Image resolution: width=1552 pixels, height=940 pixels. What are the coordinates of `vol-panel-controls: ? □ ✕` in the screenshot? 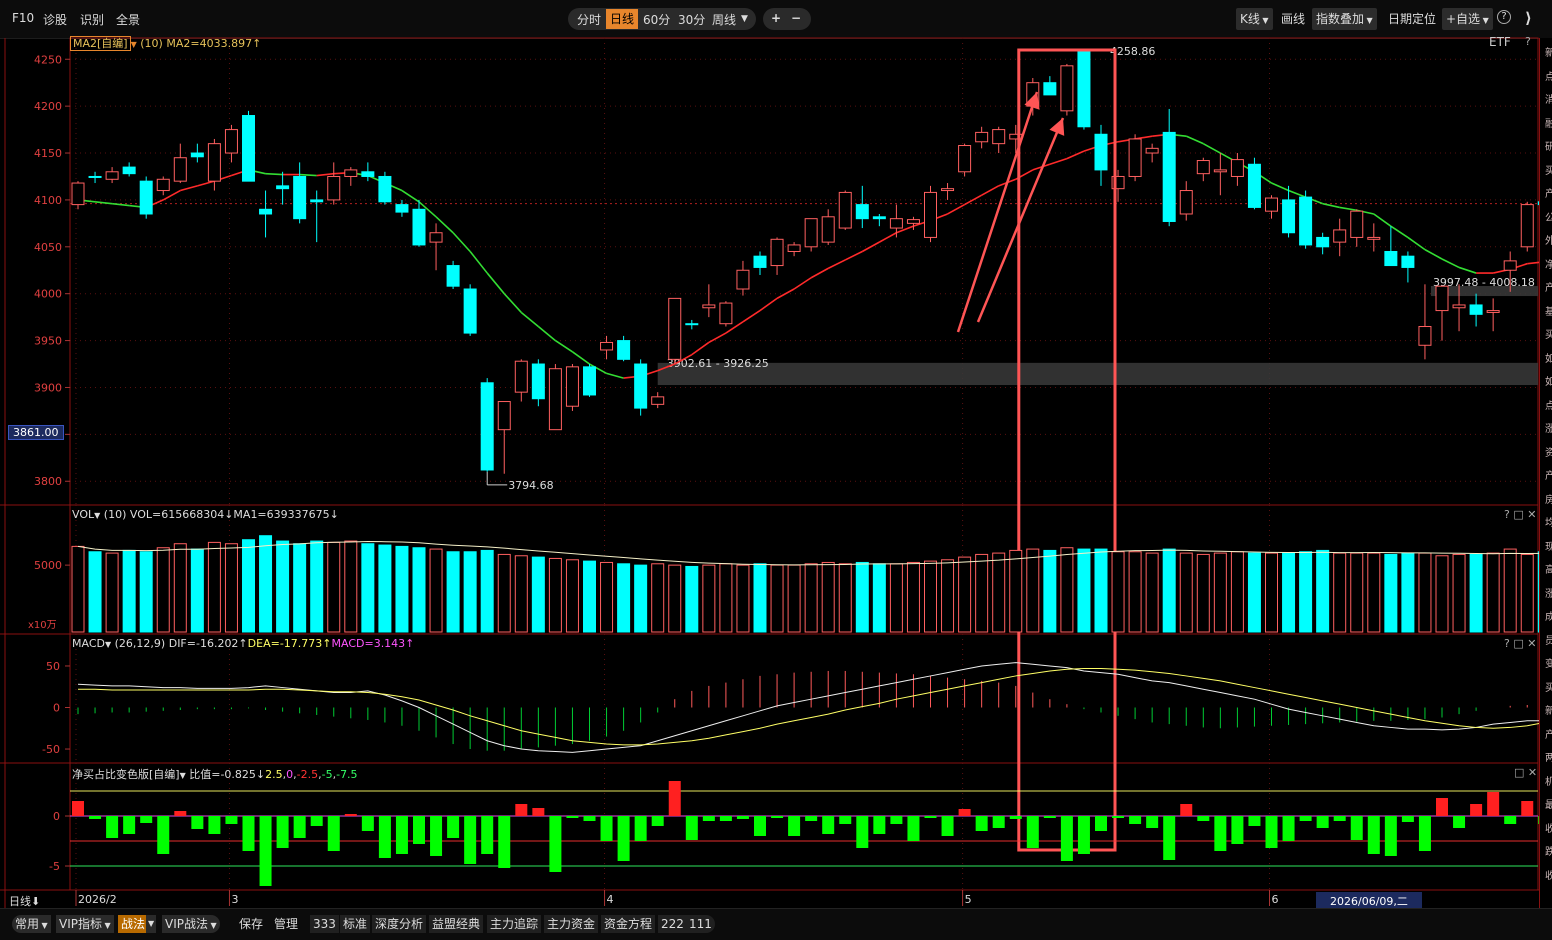 It's located at (1520, 514).